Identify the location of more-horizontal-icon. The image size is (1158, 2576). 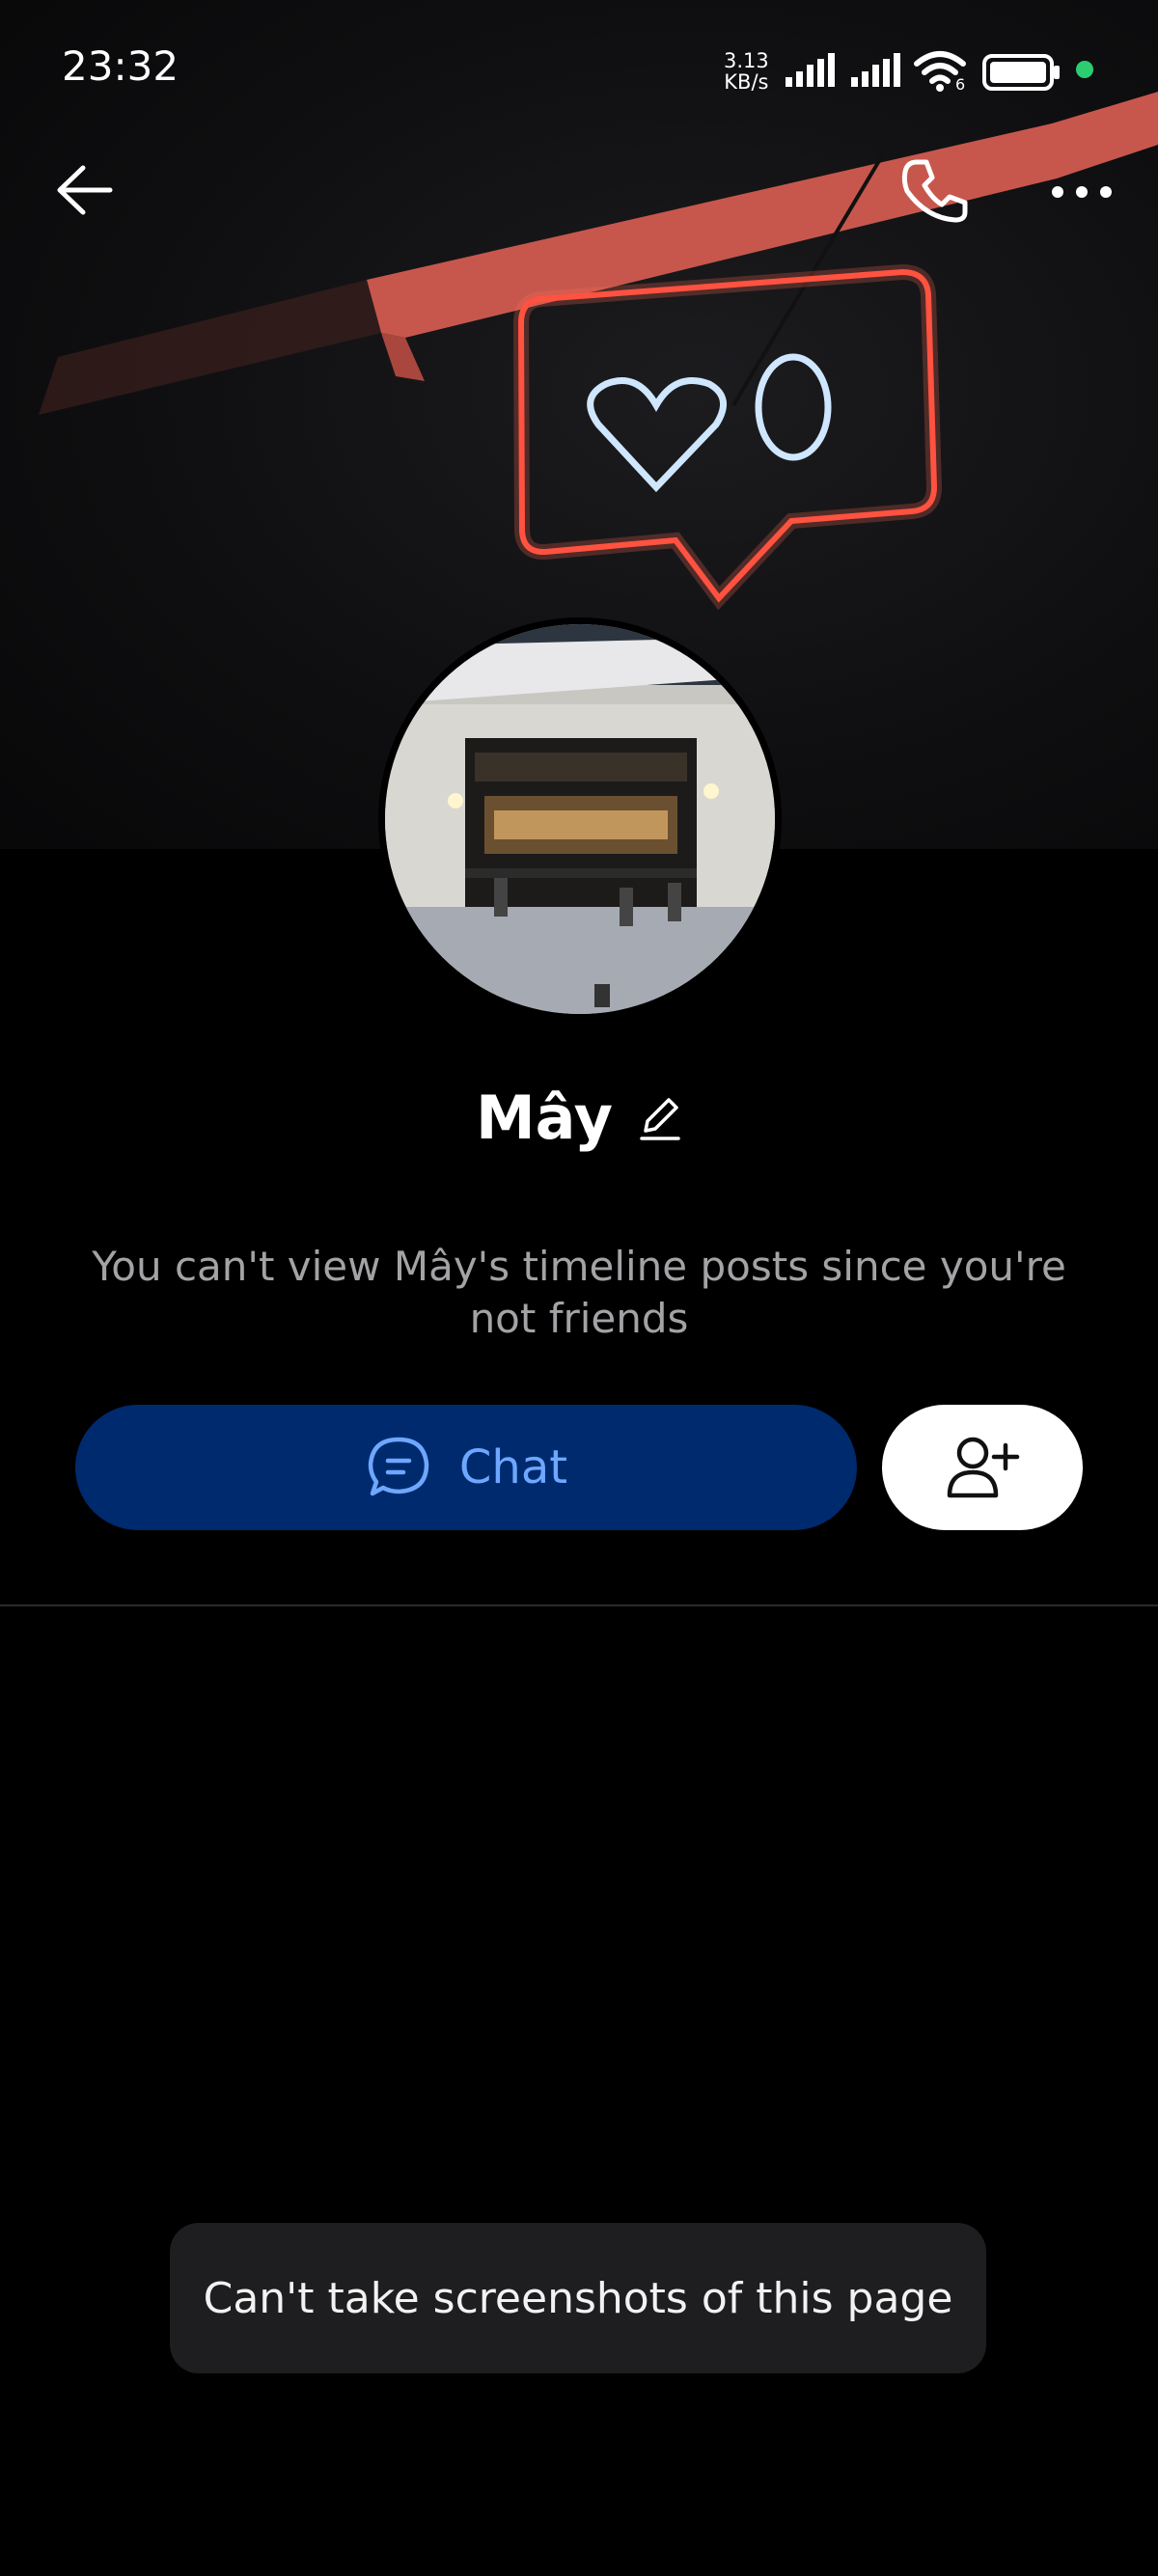
(1082, 192).